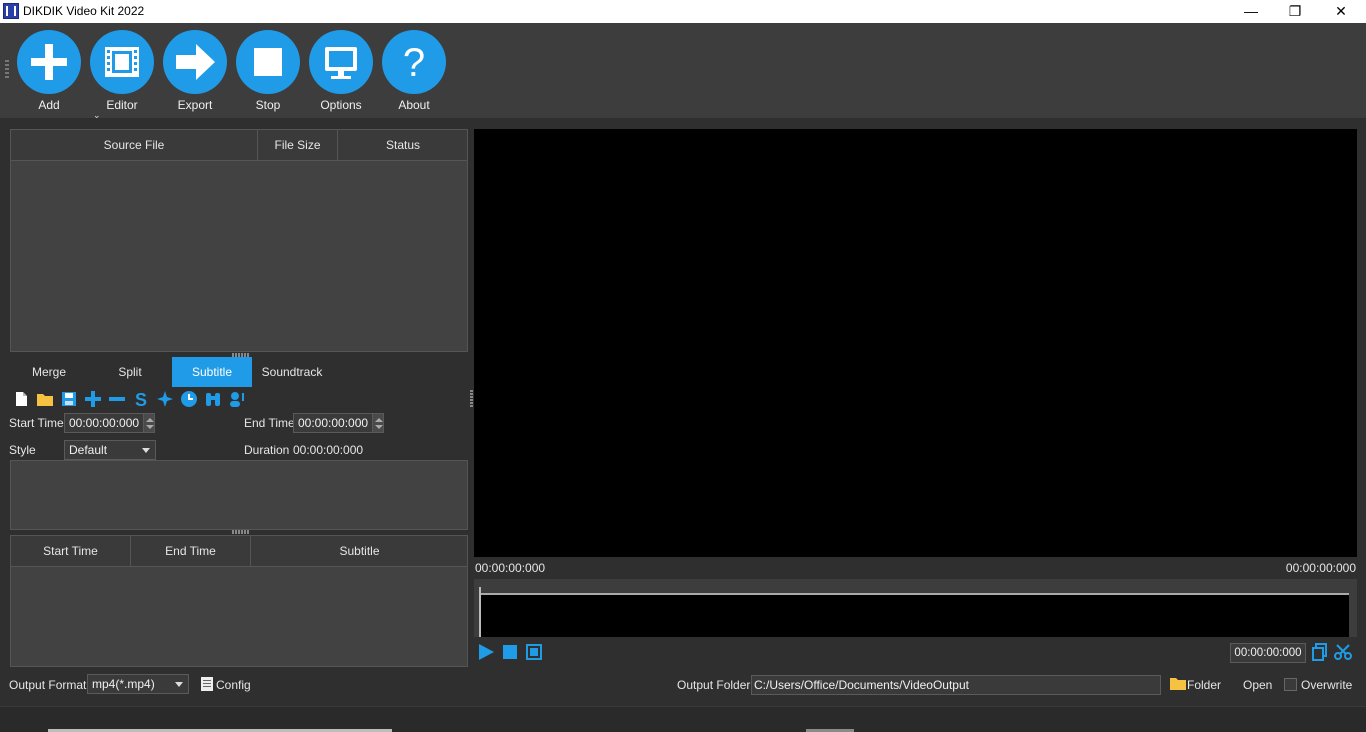 Image resolution: width=1366 pixels, height=732 pixels. What do you see at coordinates (683, 719) in the screenshot?
I see `taskbar` at bounding box center [683, 719].